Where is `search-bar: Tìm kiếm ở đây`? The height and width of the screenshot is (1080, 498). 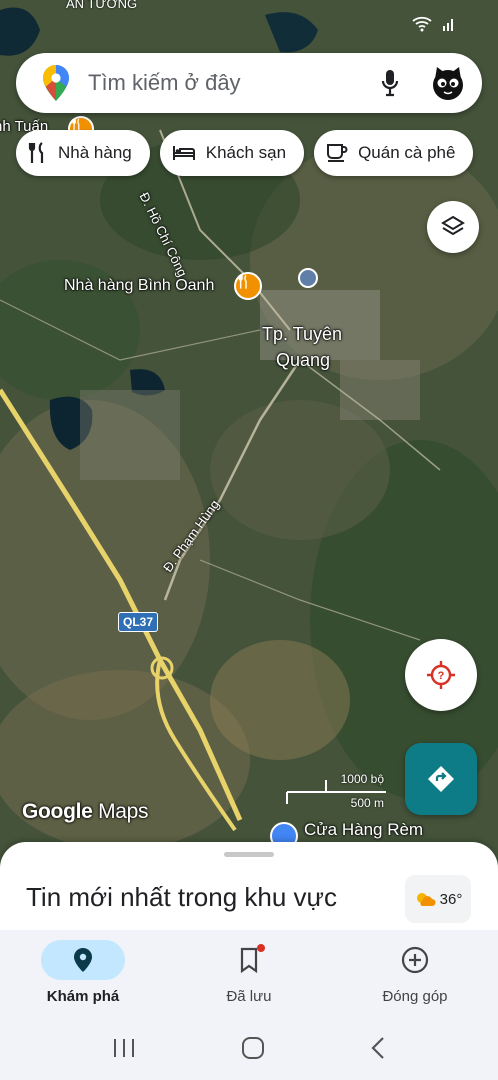 search-bar: Tìm kiếm ở đây is located at coordinates (249, 83).